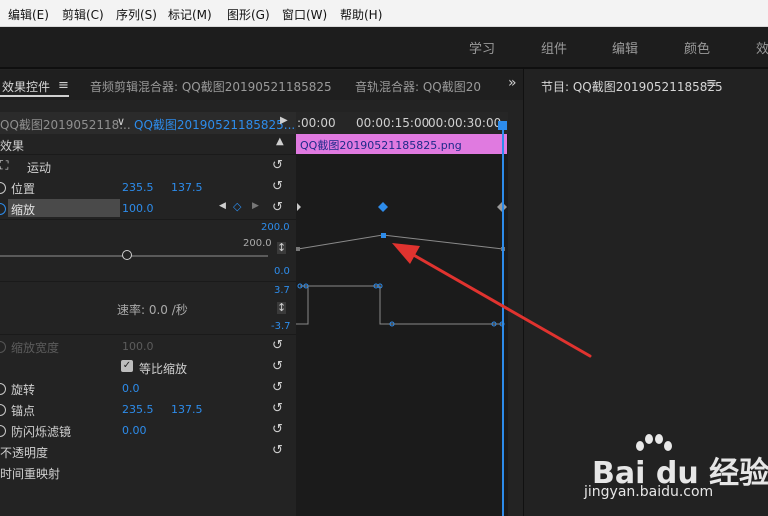  I want to click on workspace-tab-learn: 学习, so click(482, 47).